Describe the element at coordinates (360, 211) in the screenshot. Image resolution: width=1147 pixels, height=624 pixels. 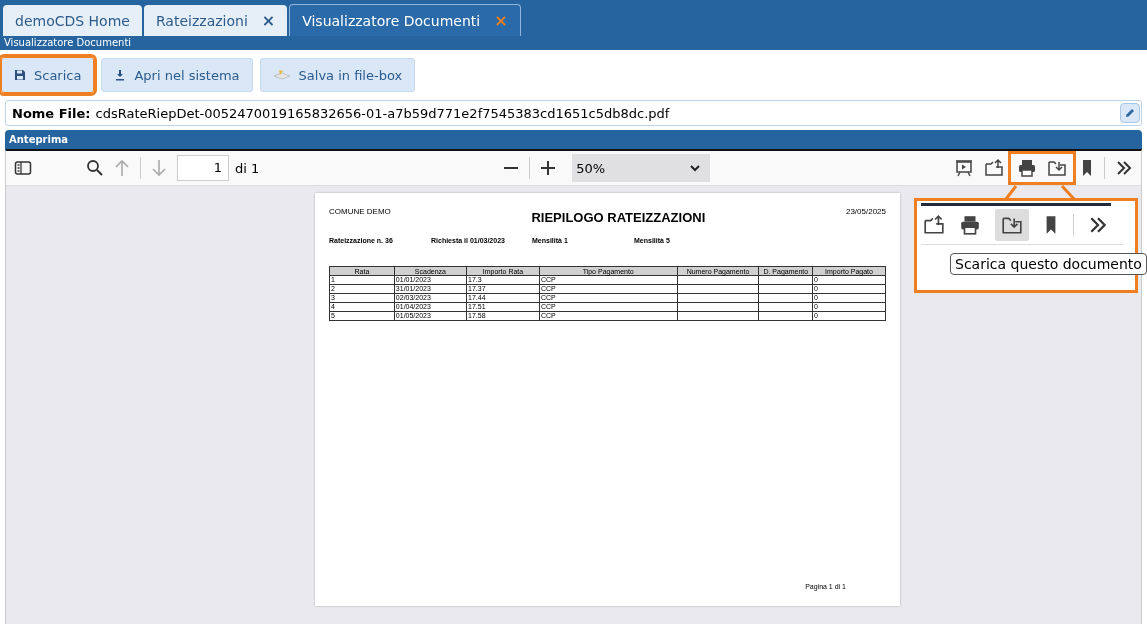
I see `document-text: COMUNE DEMO` at that location.